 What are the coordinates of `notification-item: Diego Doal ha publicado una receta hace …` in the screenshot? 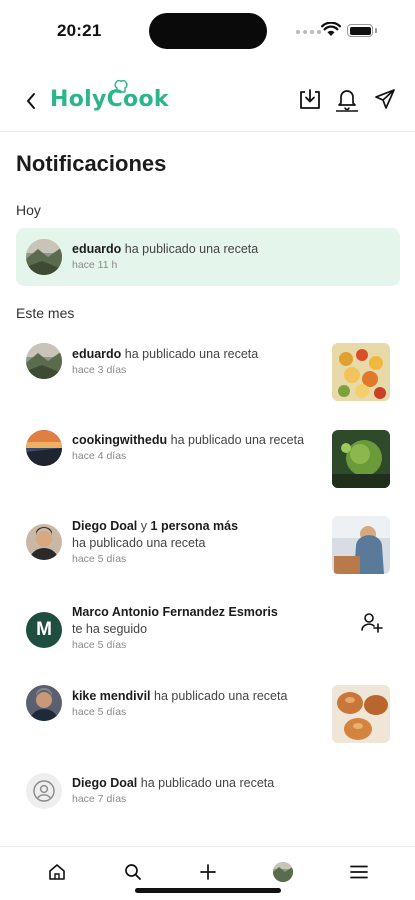 It's located at (208, 791).